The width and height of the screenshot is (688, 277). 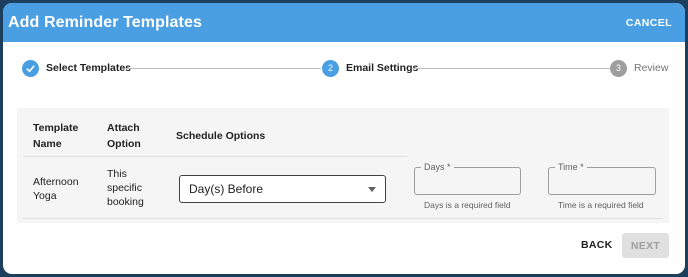 I want to click on column-header-schedule-options: Schedule Options, so click(x=221, y=136).